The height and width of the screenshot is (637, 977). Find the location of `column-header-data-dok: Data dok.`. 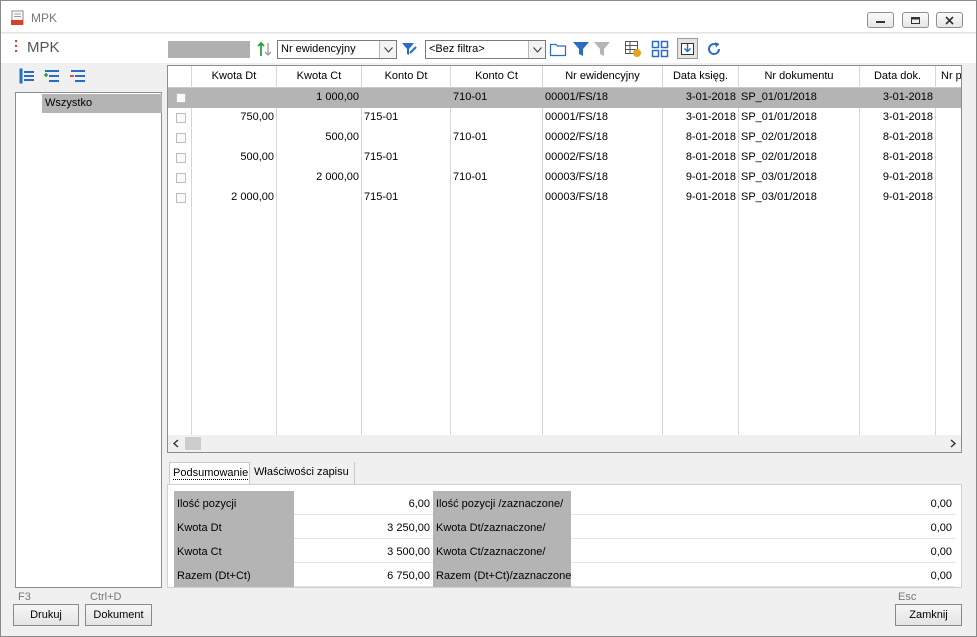

column-header-data-dok: Data dok. is located at coordinates (898, 77).